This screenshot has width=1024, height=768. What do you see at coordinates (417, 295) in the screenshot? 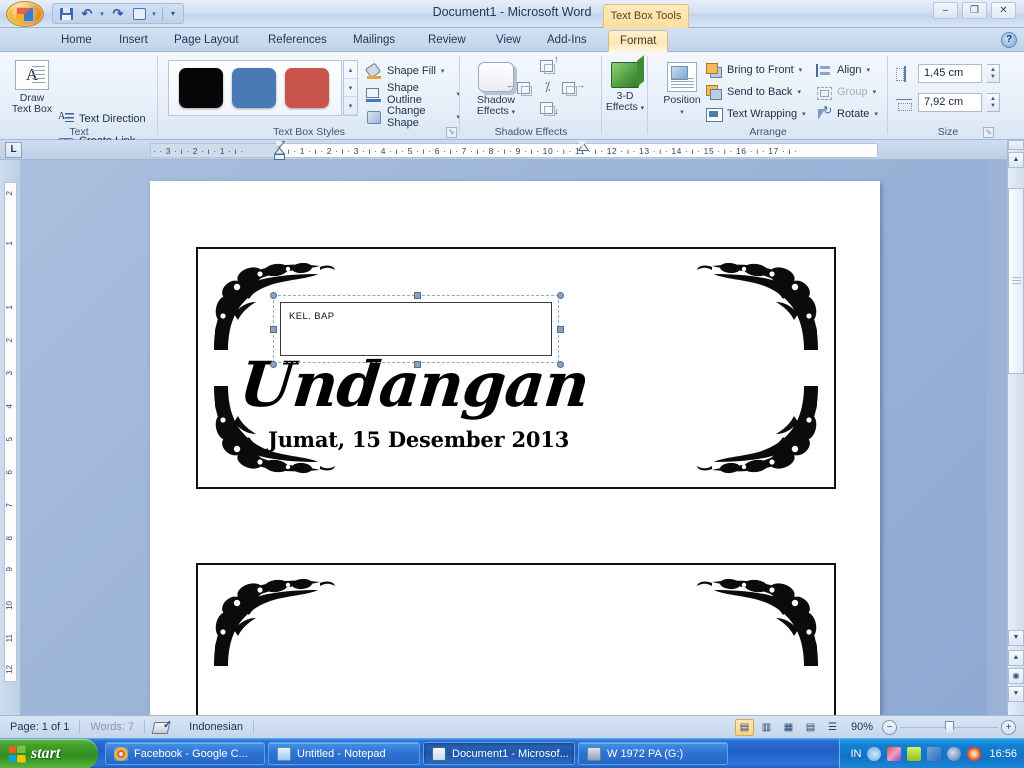
I see `resize-handle-top-center` at bounding box center [417, 295].